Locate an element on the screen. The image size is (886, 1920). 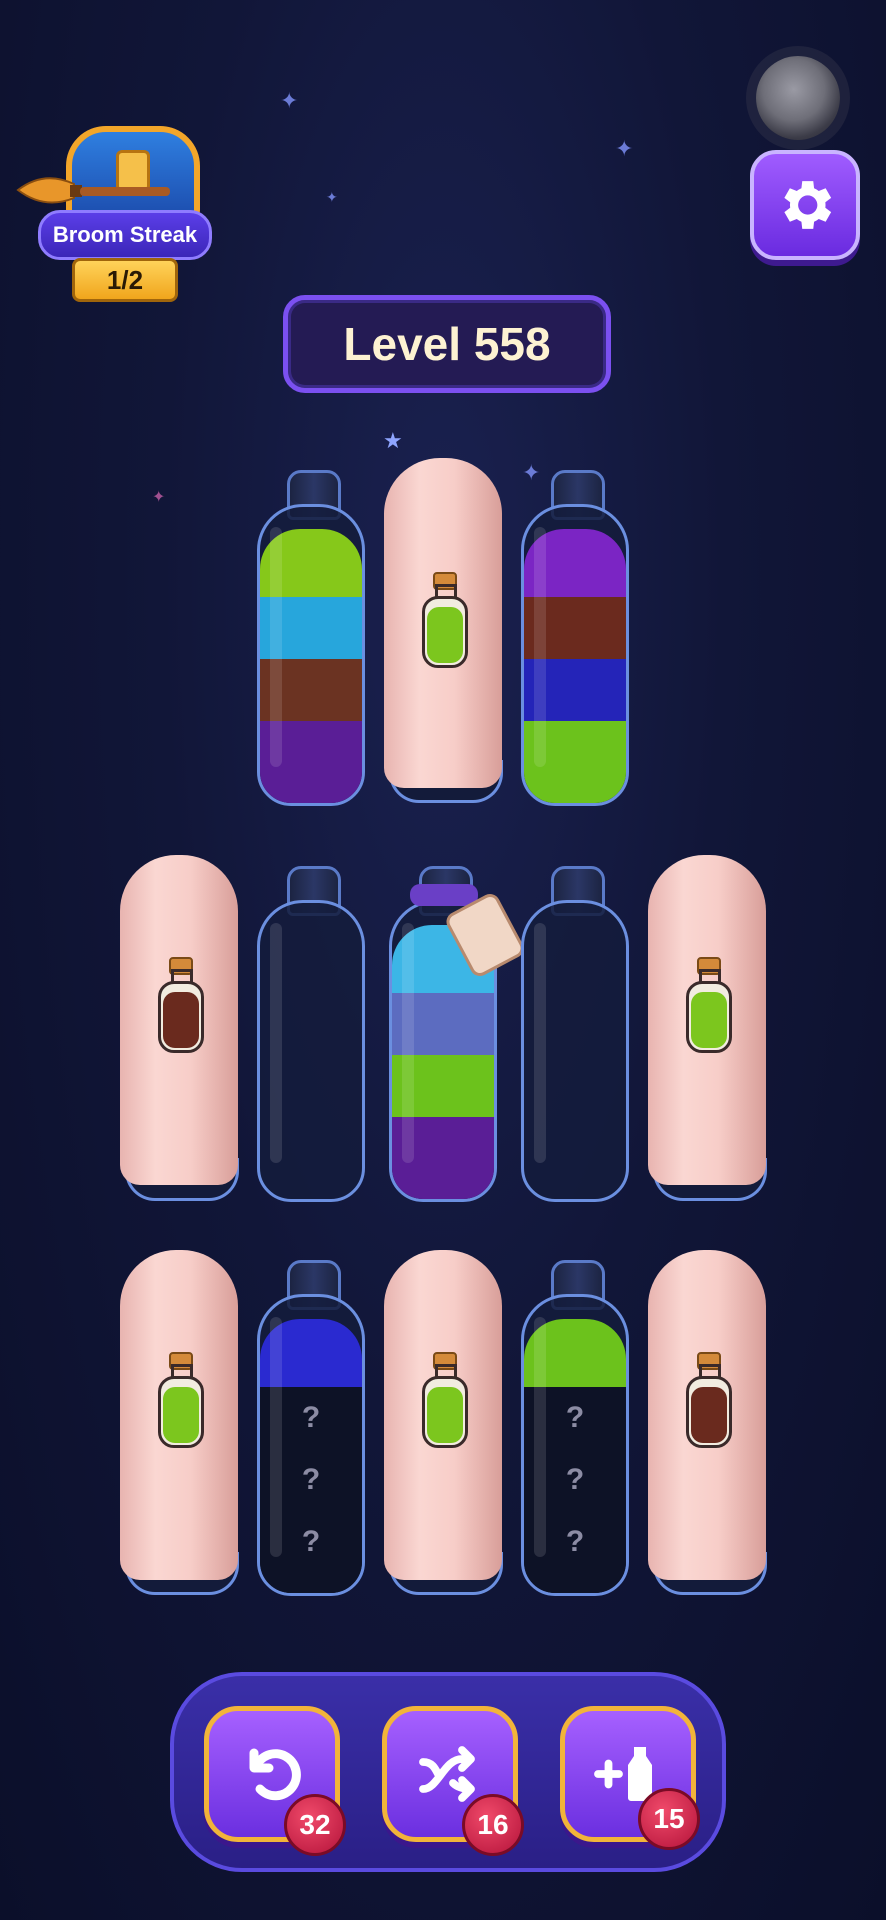
bottle-r2-2-empty is located at coordinates (311, 1036).